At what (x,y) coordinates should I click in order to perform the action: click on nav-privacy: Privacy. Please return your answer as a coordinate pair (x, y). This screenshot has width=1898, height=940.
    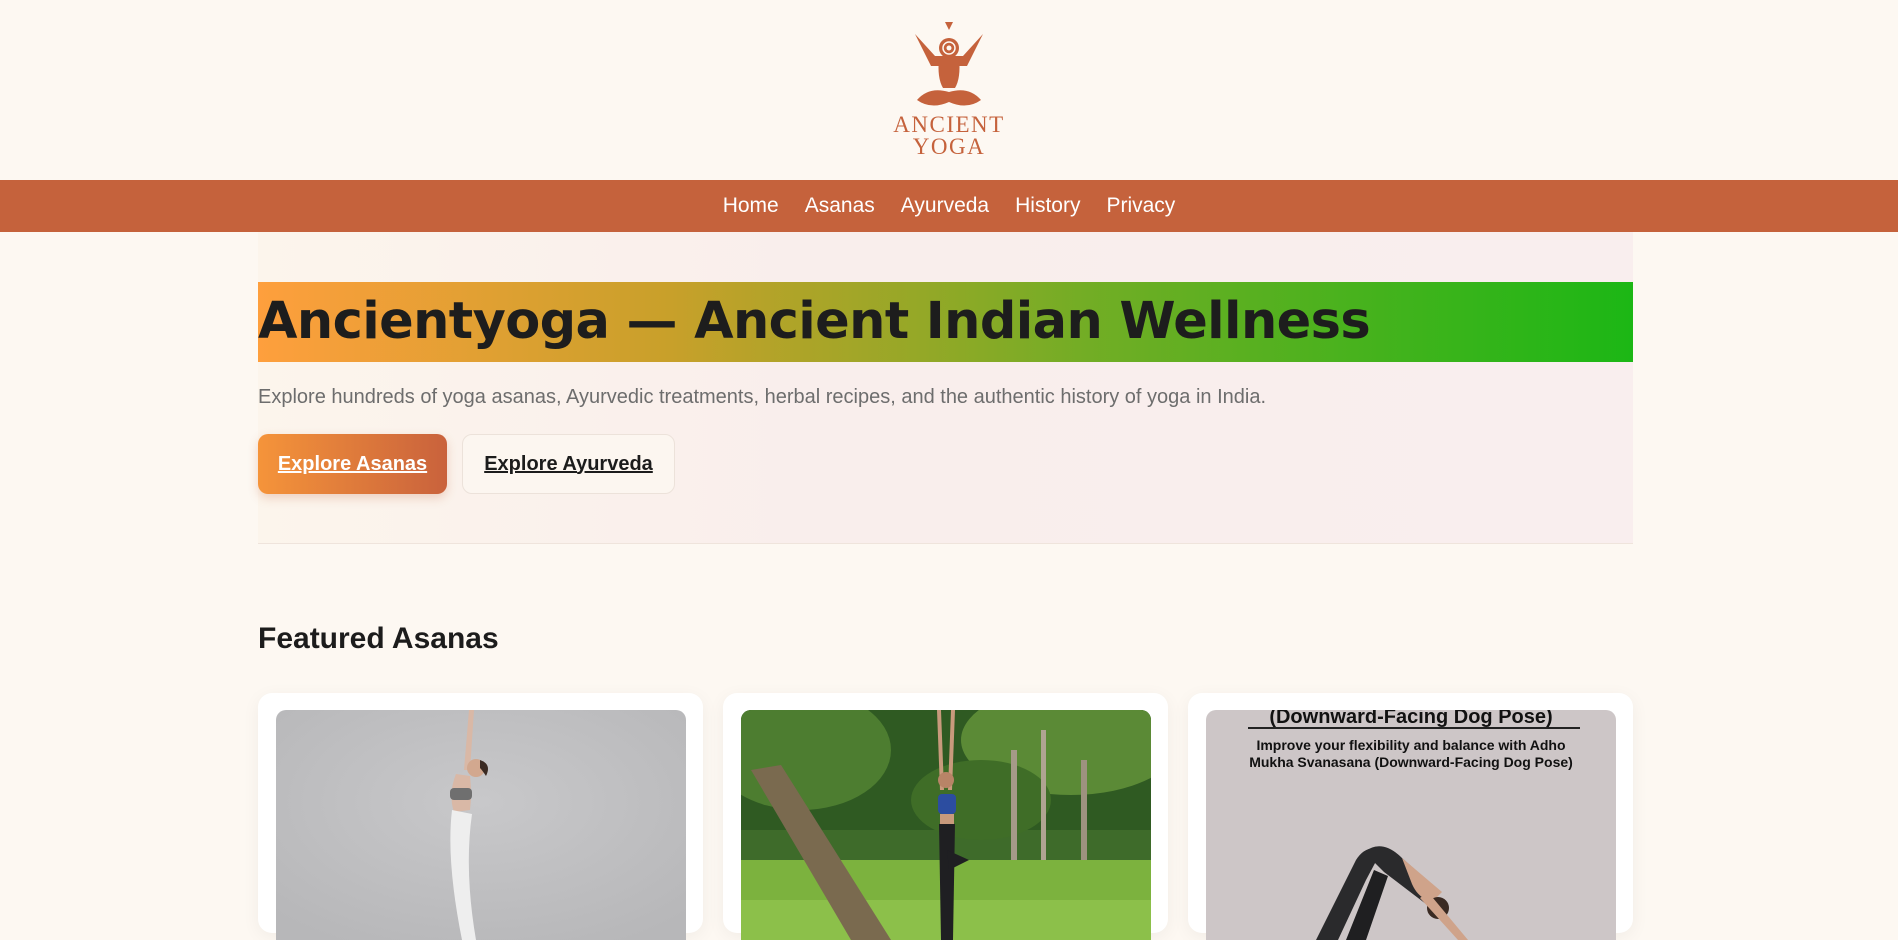
    Looking at the image, I should click on (1140, 206).